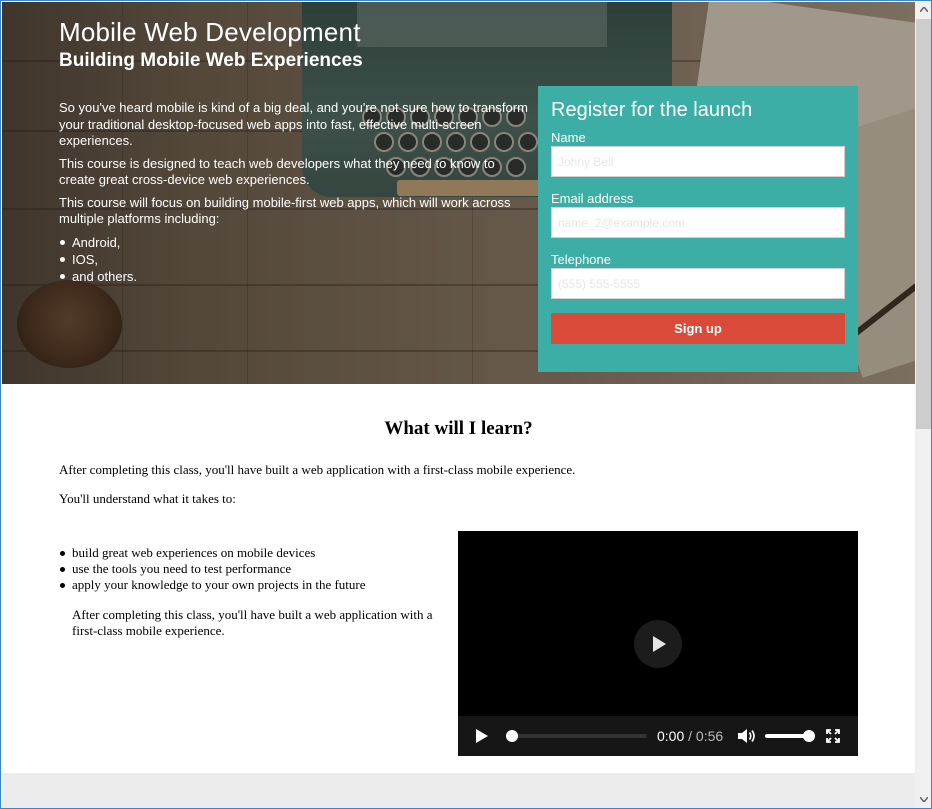  Describe the element at coordinates (809, 736) in the screenshot. I see `volume-handle` at that location.